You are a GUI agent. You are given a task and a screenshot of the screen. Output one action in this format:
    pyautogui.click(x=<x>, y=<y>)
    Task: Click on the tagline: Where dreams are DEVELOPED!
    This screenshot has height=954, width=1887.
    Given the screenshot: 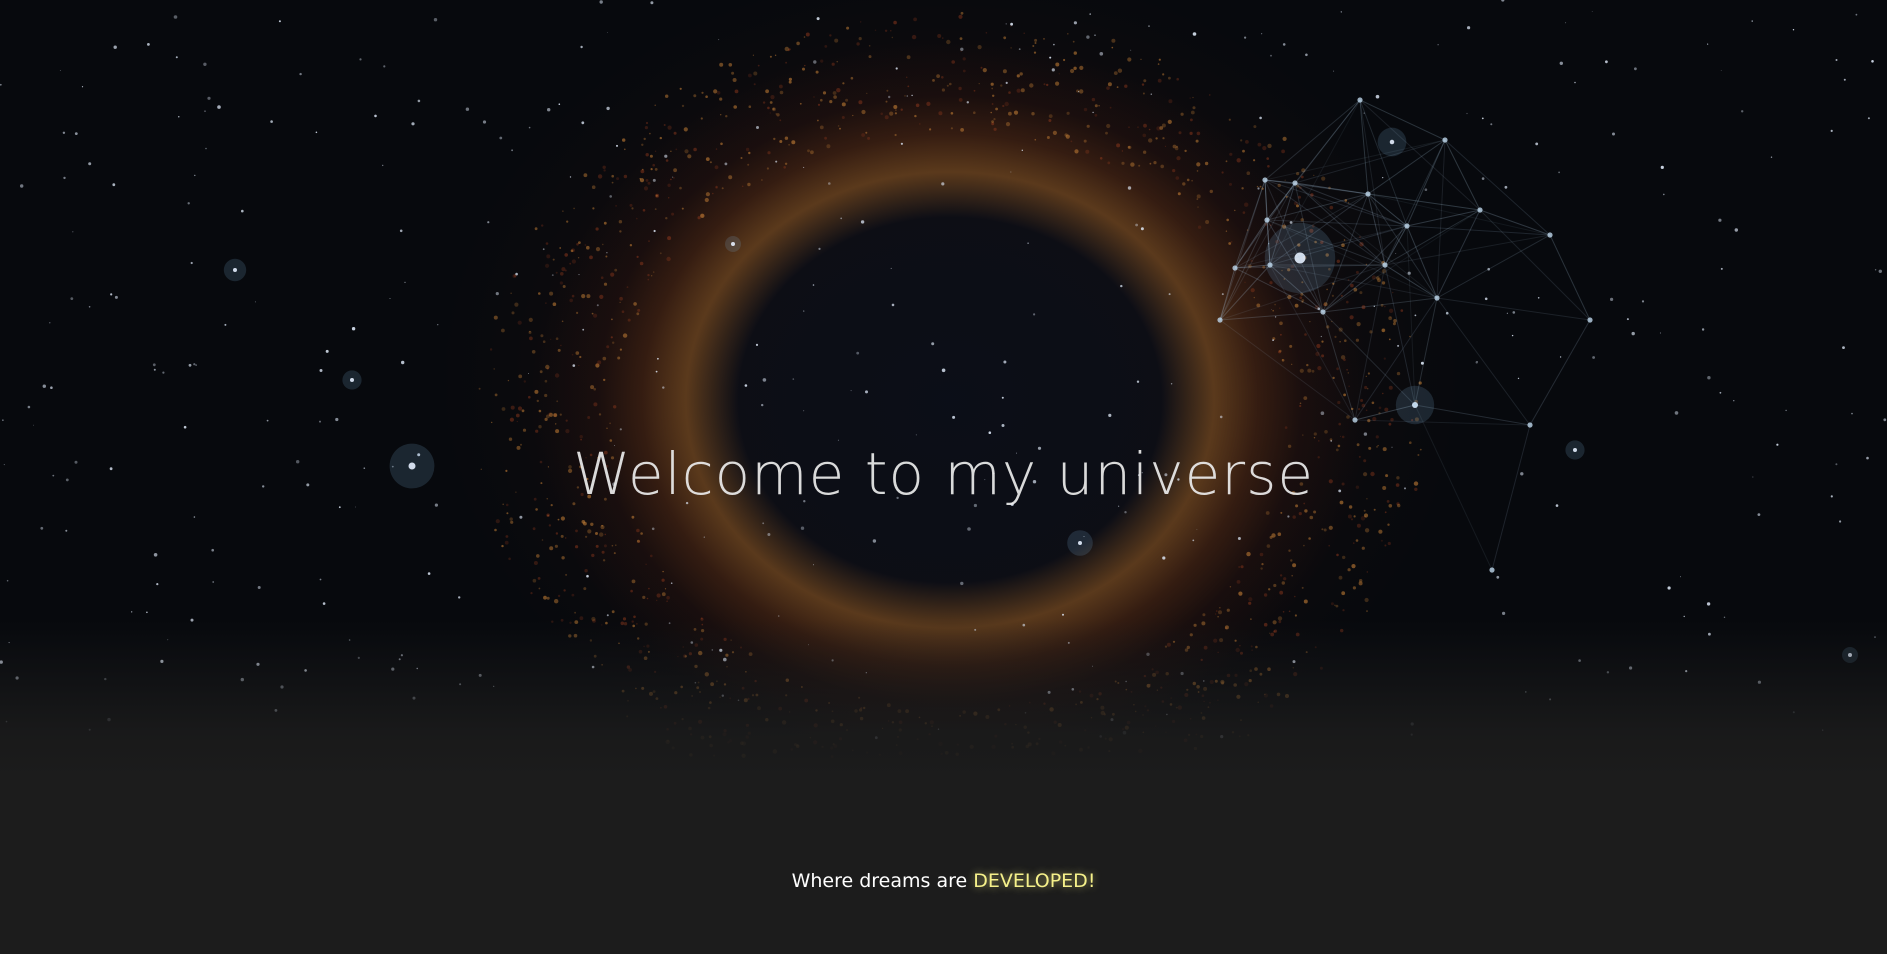 What is the action you would take?
    pyautogui.click(x=943, y=881)
    